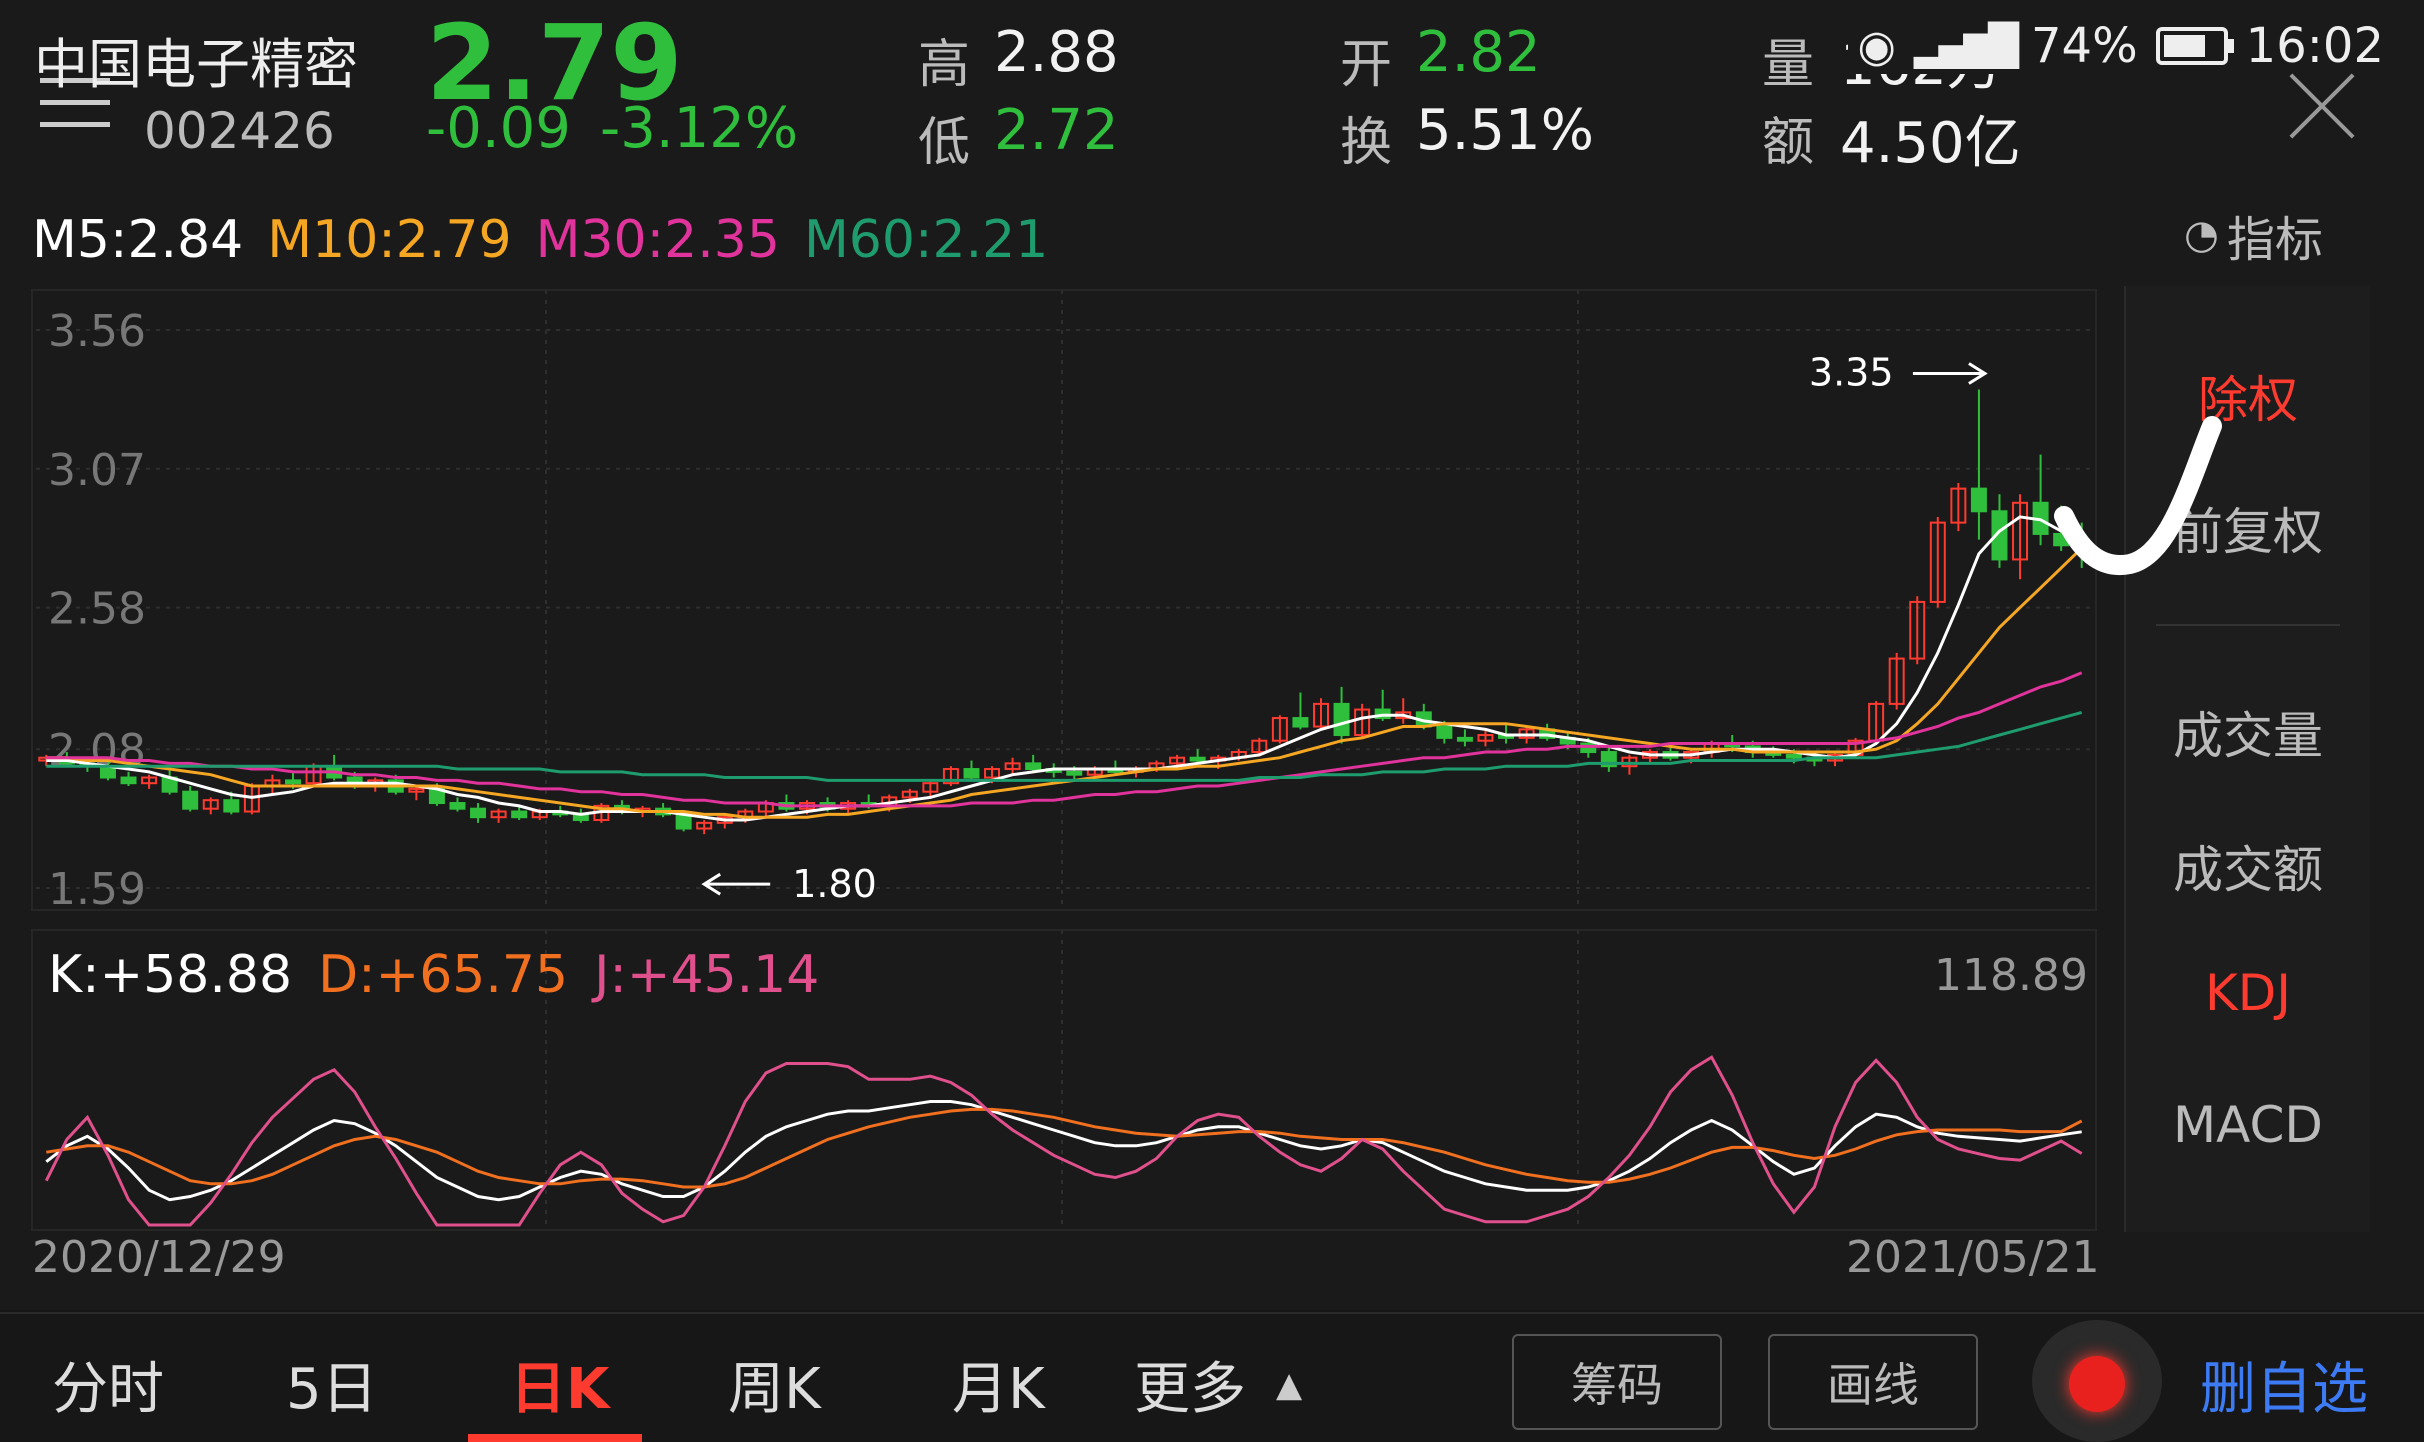 This screenshot has width=2424, height=1442. Describe the element at coordinates (2097, 1381) in the screenshot. I see `record-button-icon` at that location.